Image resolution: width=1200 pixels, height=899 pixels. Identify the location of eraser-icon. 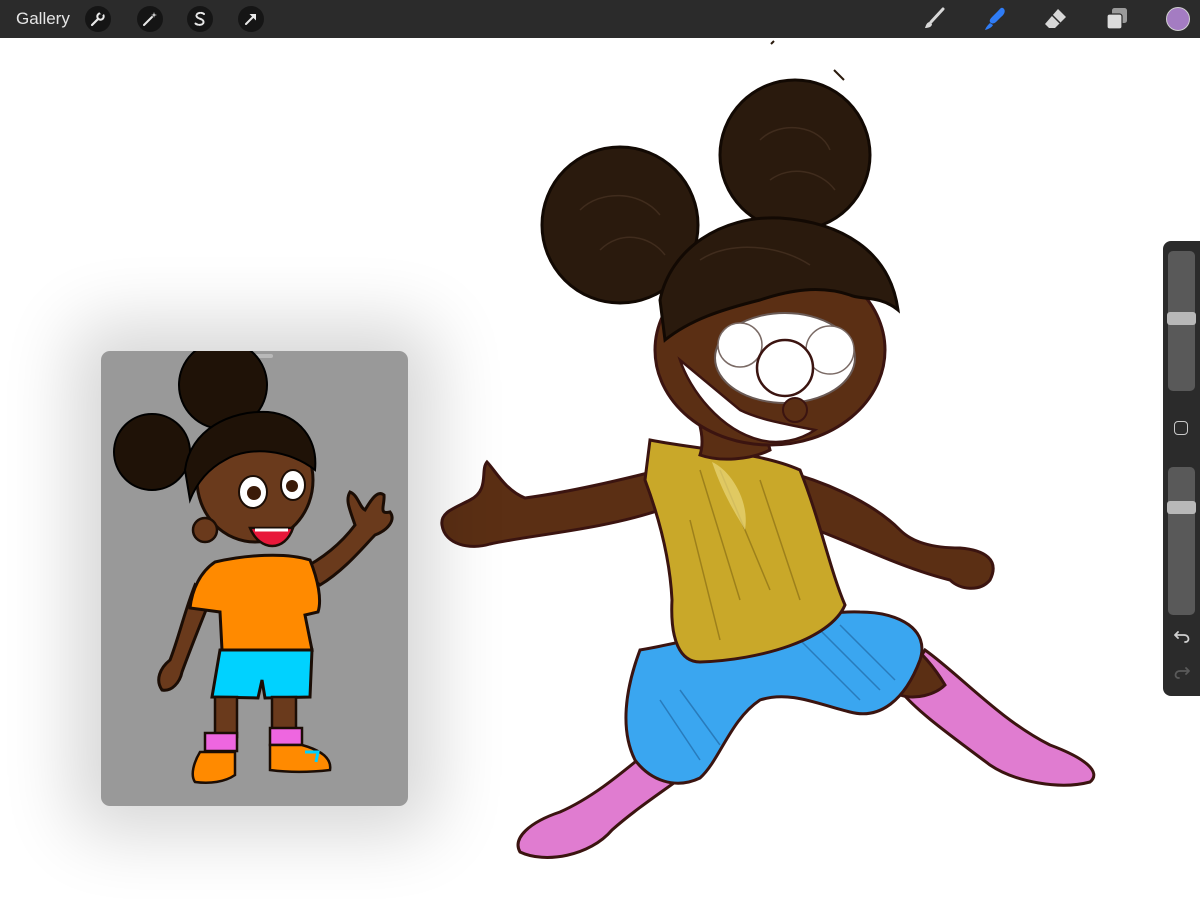
(1055, 18).